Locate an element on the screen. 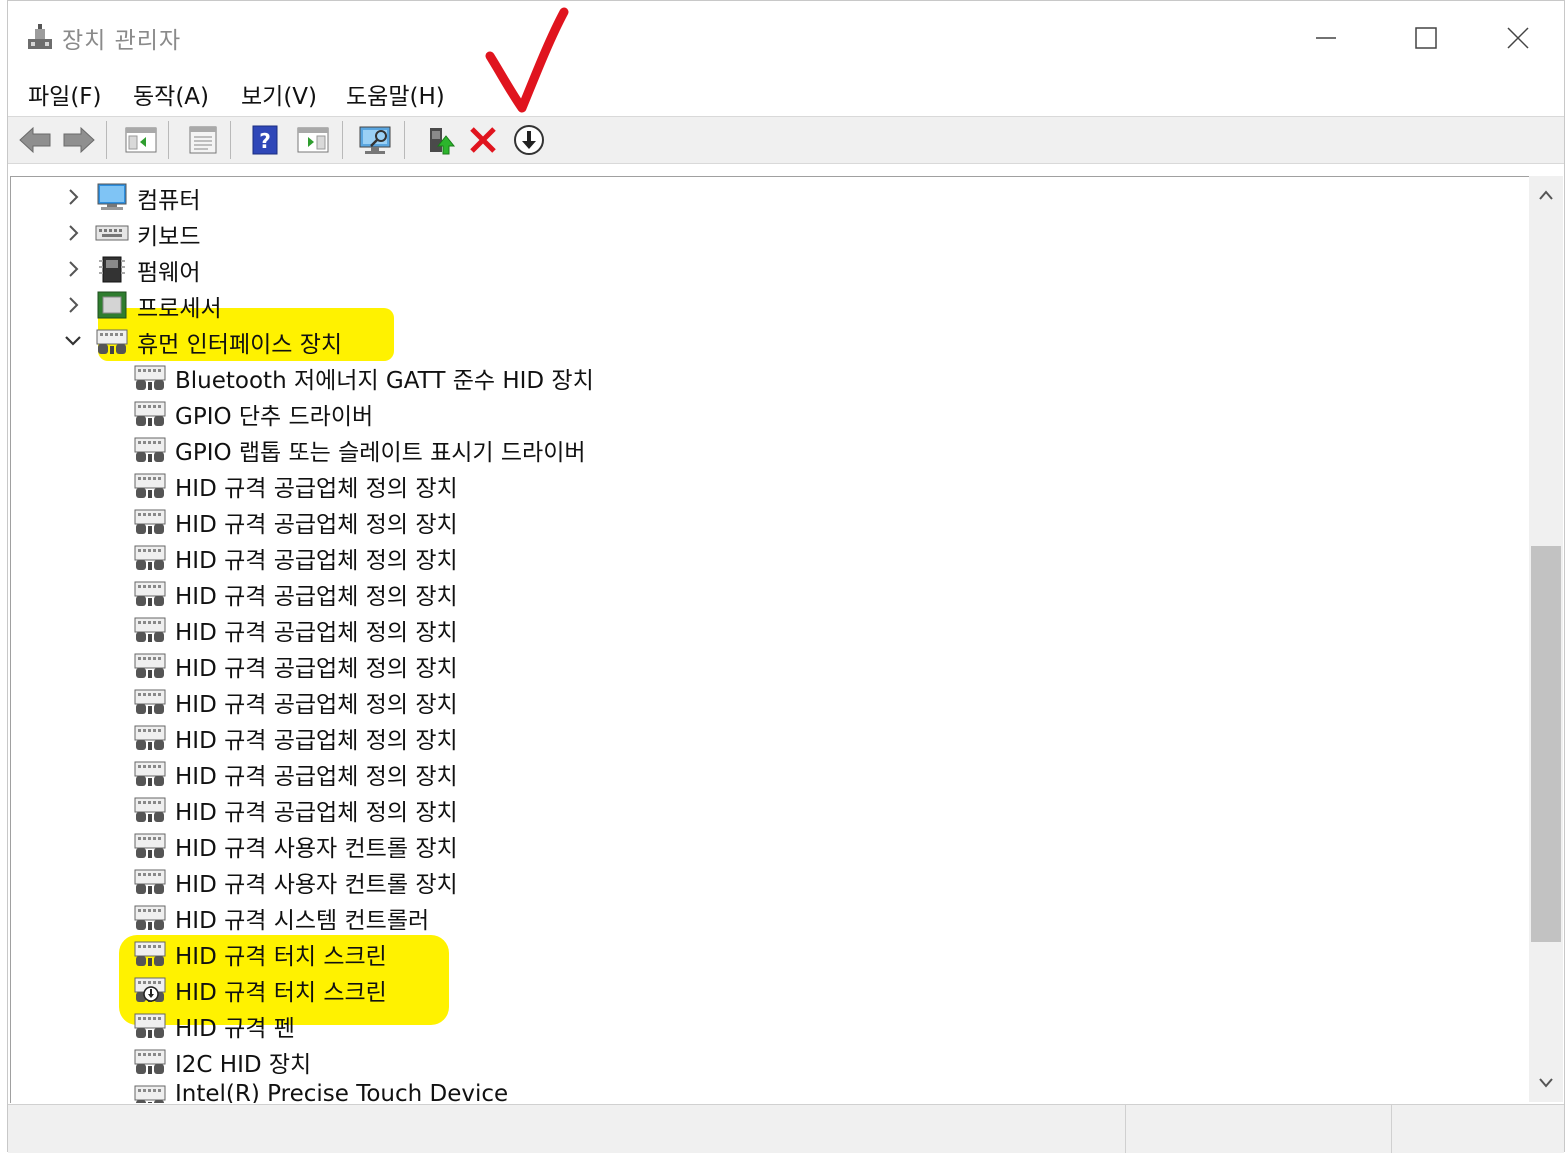  scroll-up-button is located at coordinates (1546, 195).